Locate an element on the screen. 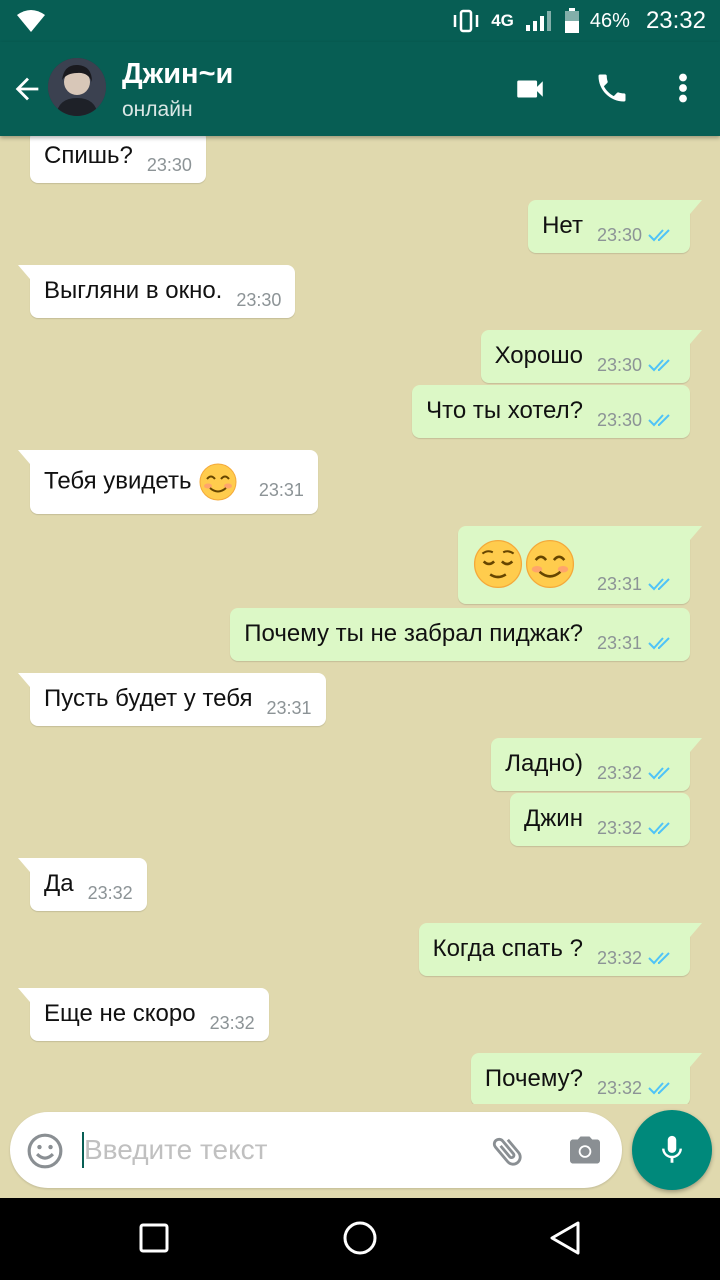 The width and height of the screenshot is (720, 1280). message-composer is located at coordinates (316, 1150).